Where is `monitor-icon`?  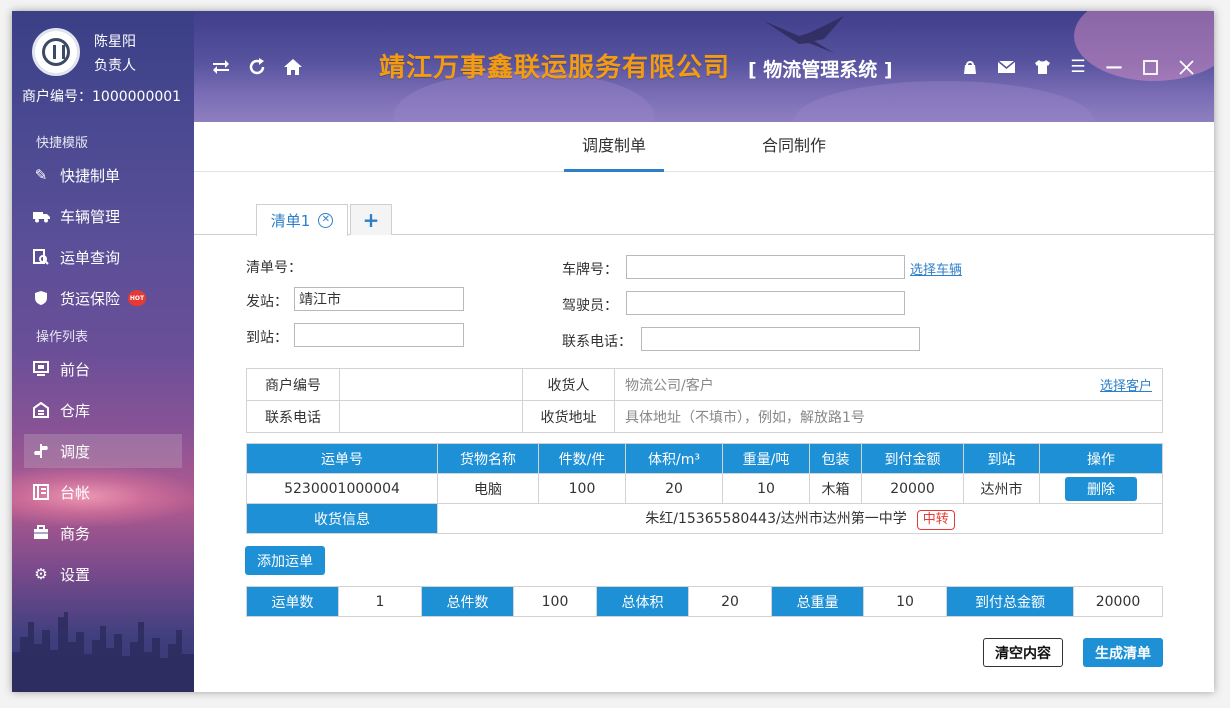
monitor-icon is located at coordinates (41, 369).